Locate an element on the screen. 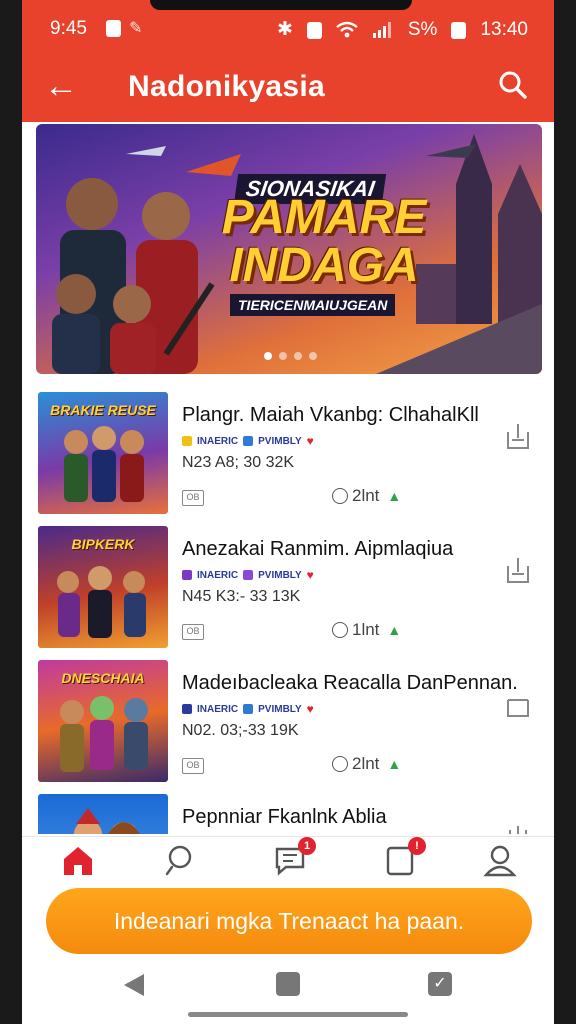 This screenshot has width=576, height=1024. status-time: 9:45 is located at coordinates (68, 28).